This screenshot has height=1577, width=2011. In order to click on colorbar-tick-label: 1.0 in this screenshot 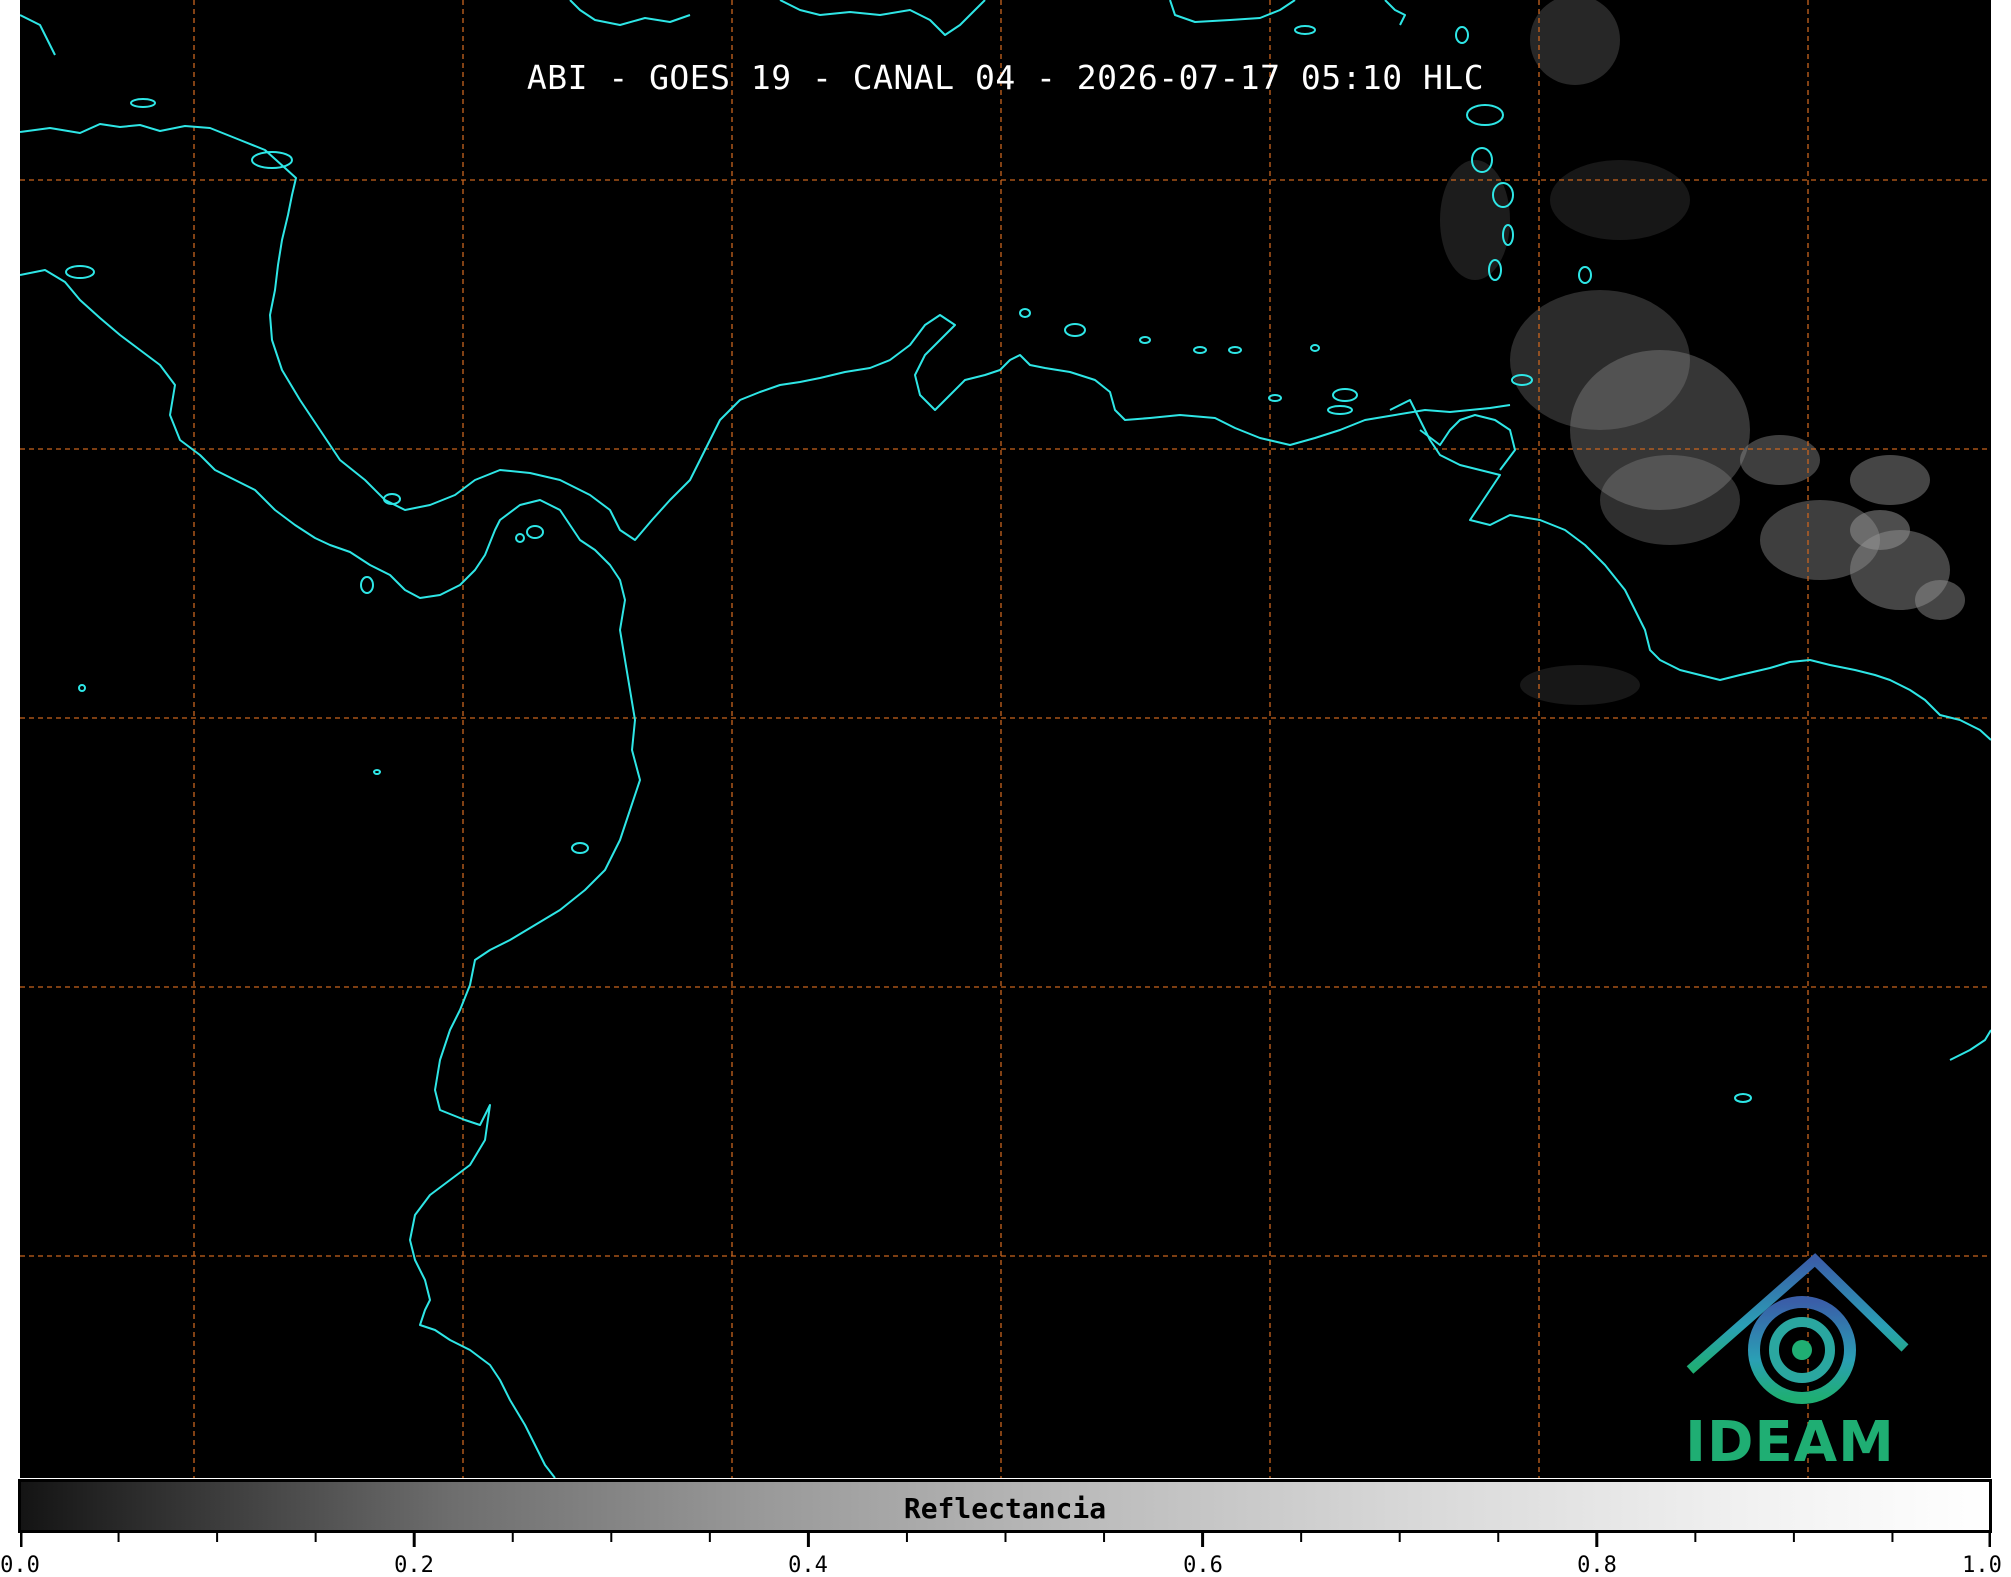, I will do `click(1982, 1565)`.